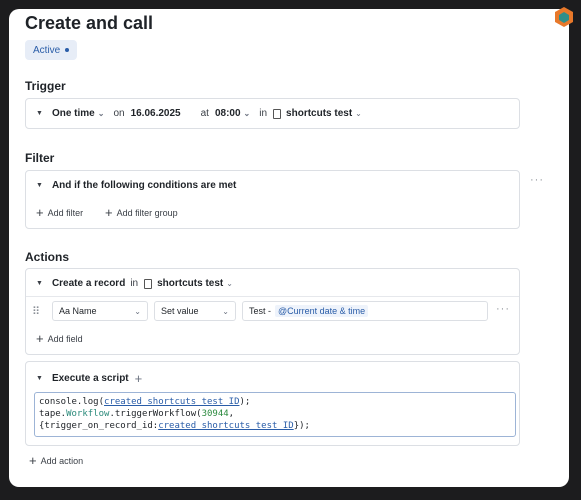  Describe the element at coordinates (564, 17) in the screenshot. I see `app-logo-icon` at that location.